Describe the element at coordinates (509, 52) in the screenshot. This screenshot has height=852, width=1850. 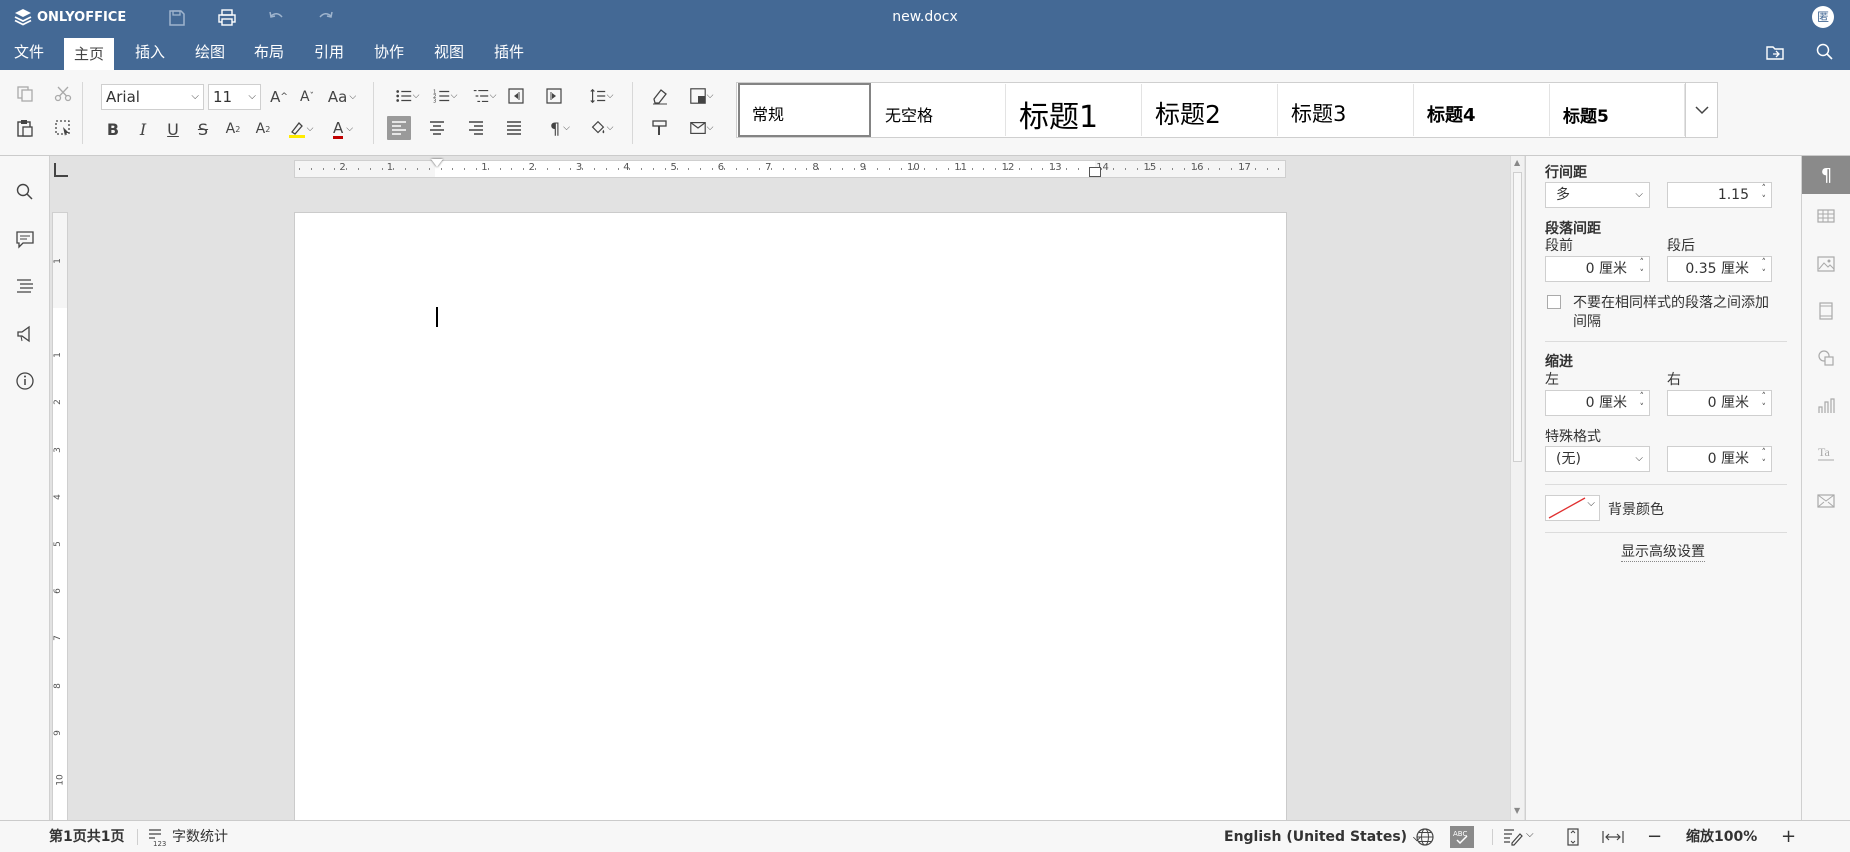
I see `tab-plugins: 插件` at that location.